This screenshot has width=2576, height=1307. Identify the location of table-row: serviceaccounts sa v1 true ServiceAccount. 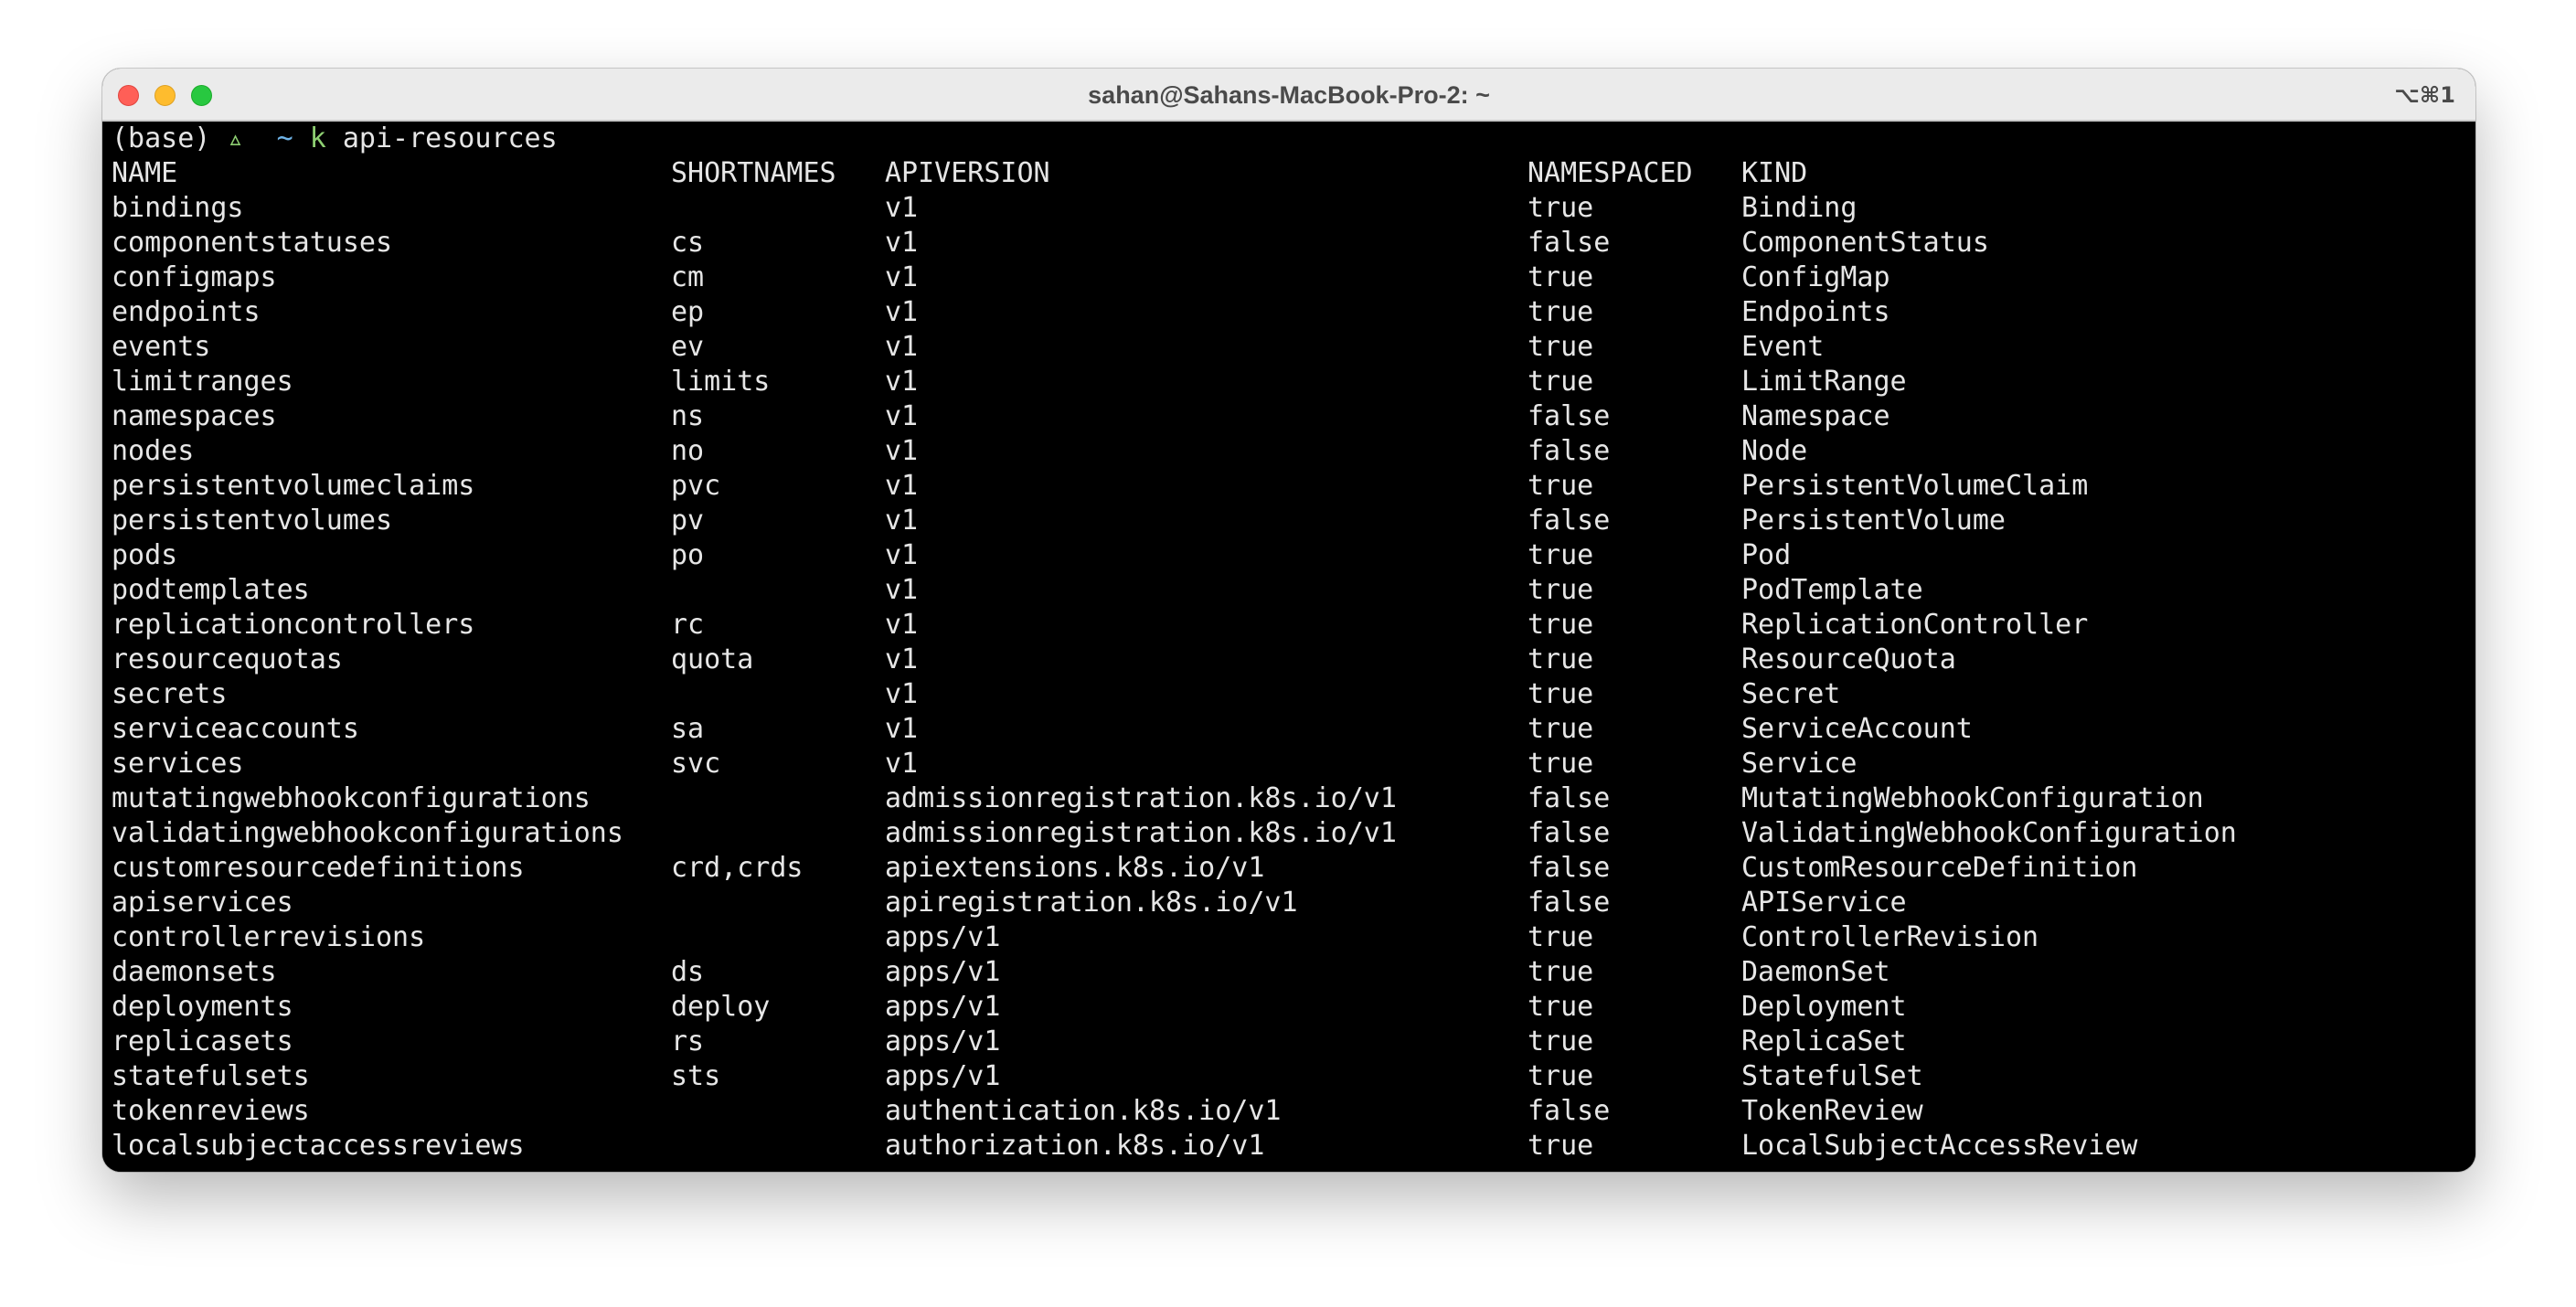
(1293, 729).